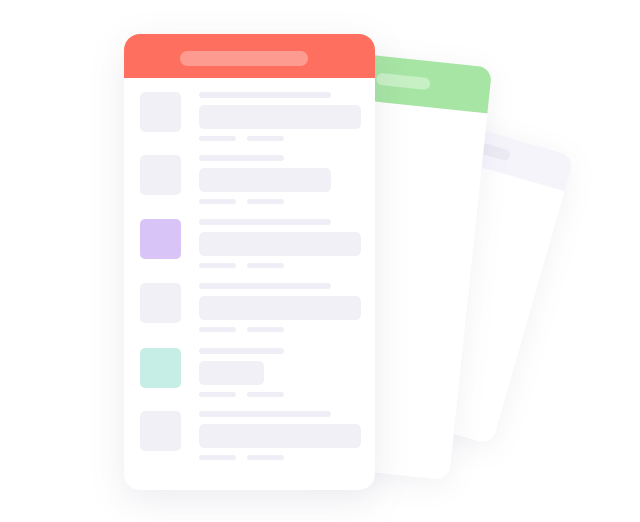  What do you see at coordinates (244, 58) in the screenshot?
I see `front-card-title-placeholder` at bounding box center [244, 58].